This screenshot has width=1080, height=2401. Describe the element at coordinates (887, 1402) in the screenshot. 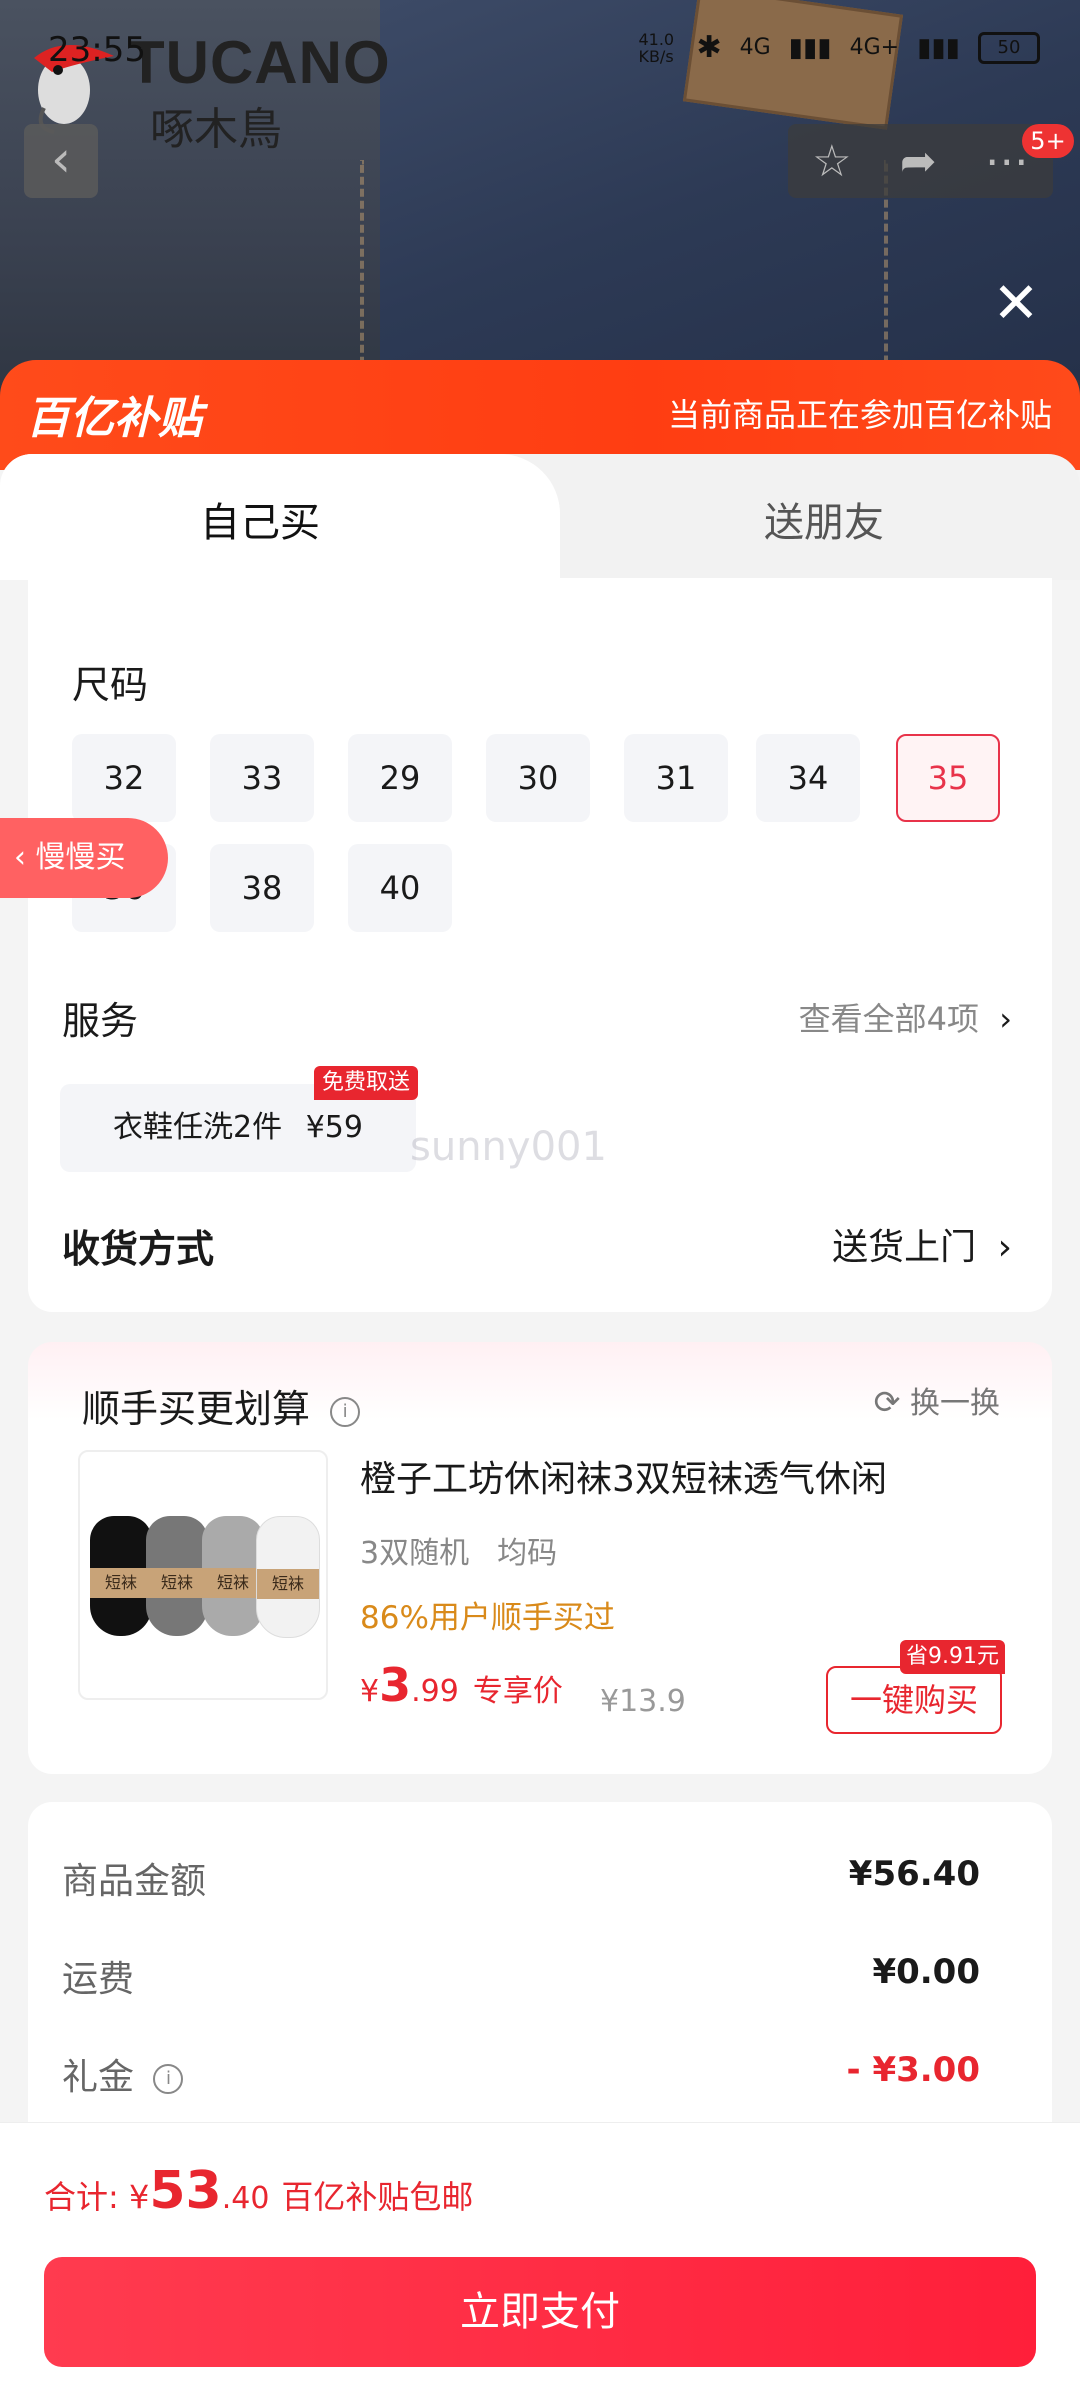

I see `refresh-icon: ⟳` at that location.